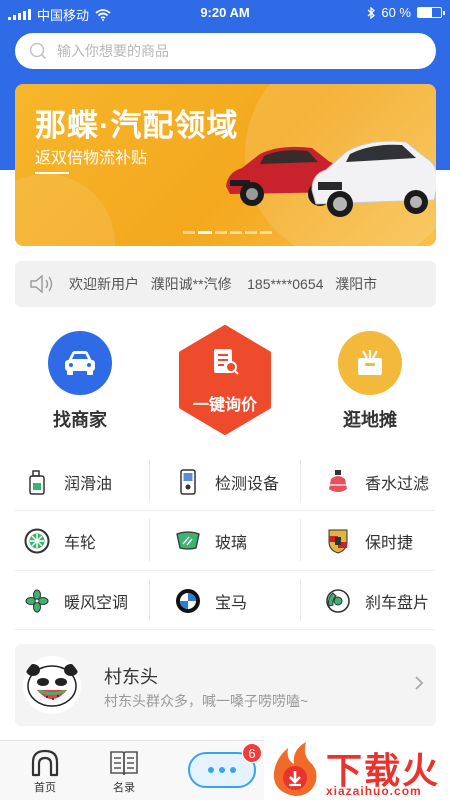 The height and width of the screenshot is (800, 450). Describe the element at coordinates (80, 543) in the screenshot. I see `category-label: 车轮` at that location.